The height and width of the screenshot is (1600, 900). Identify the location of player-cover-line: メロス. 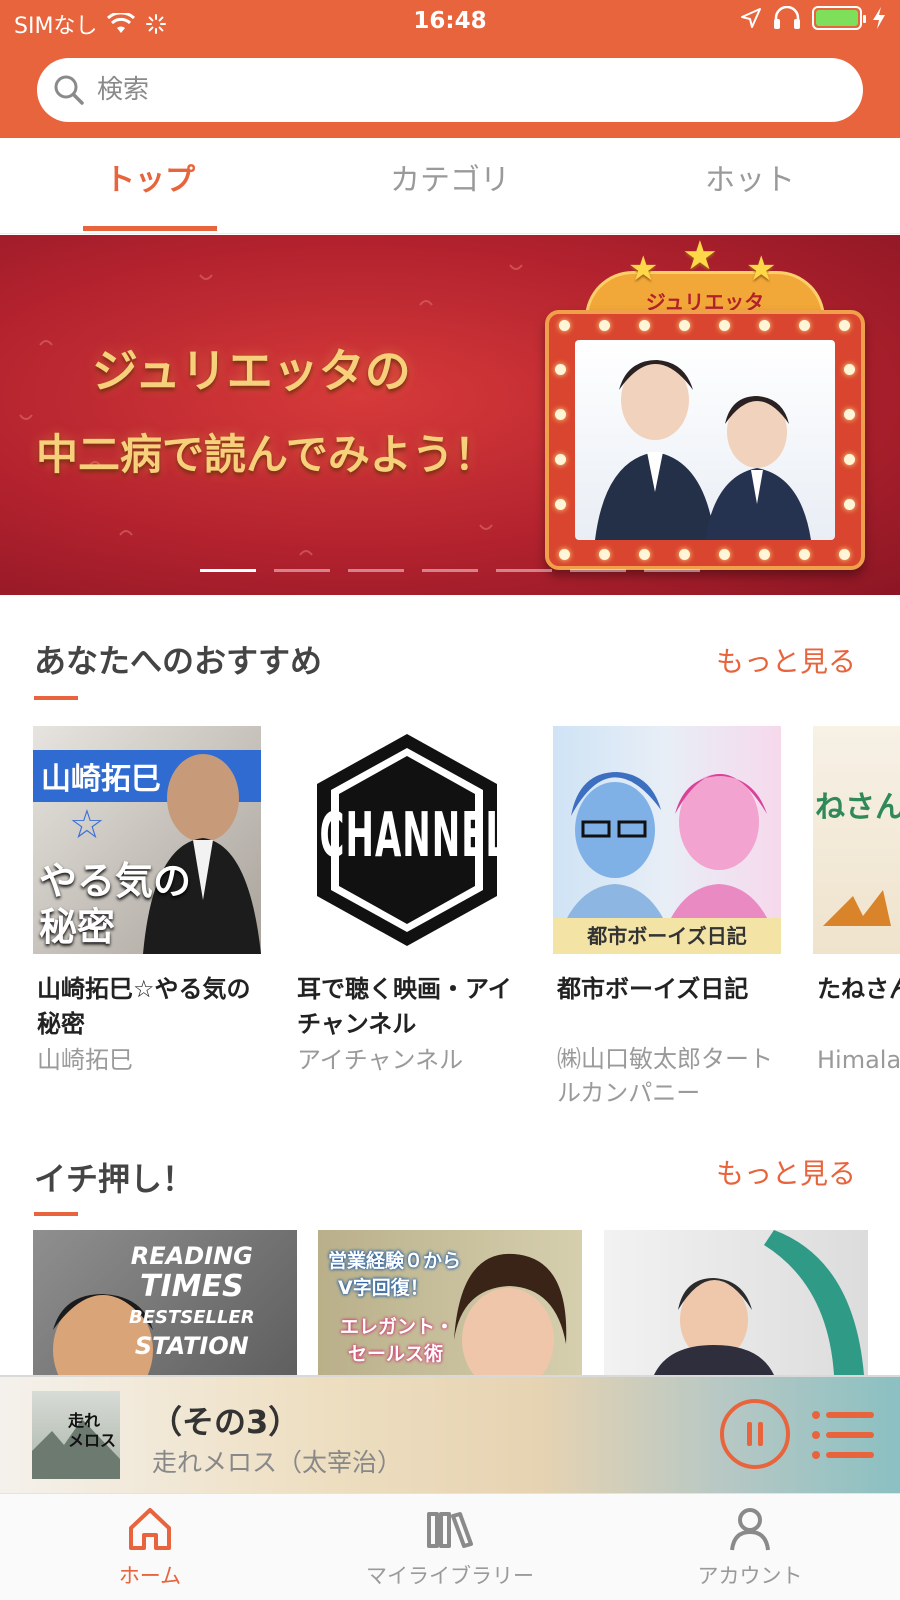
(92, 1440).